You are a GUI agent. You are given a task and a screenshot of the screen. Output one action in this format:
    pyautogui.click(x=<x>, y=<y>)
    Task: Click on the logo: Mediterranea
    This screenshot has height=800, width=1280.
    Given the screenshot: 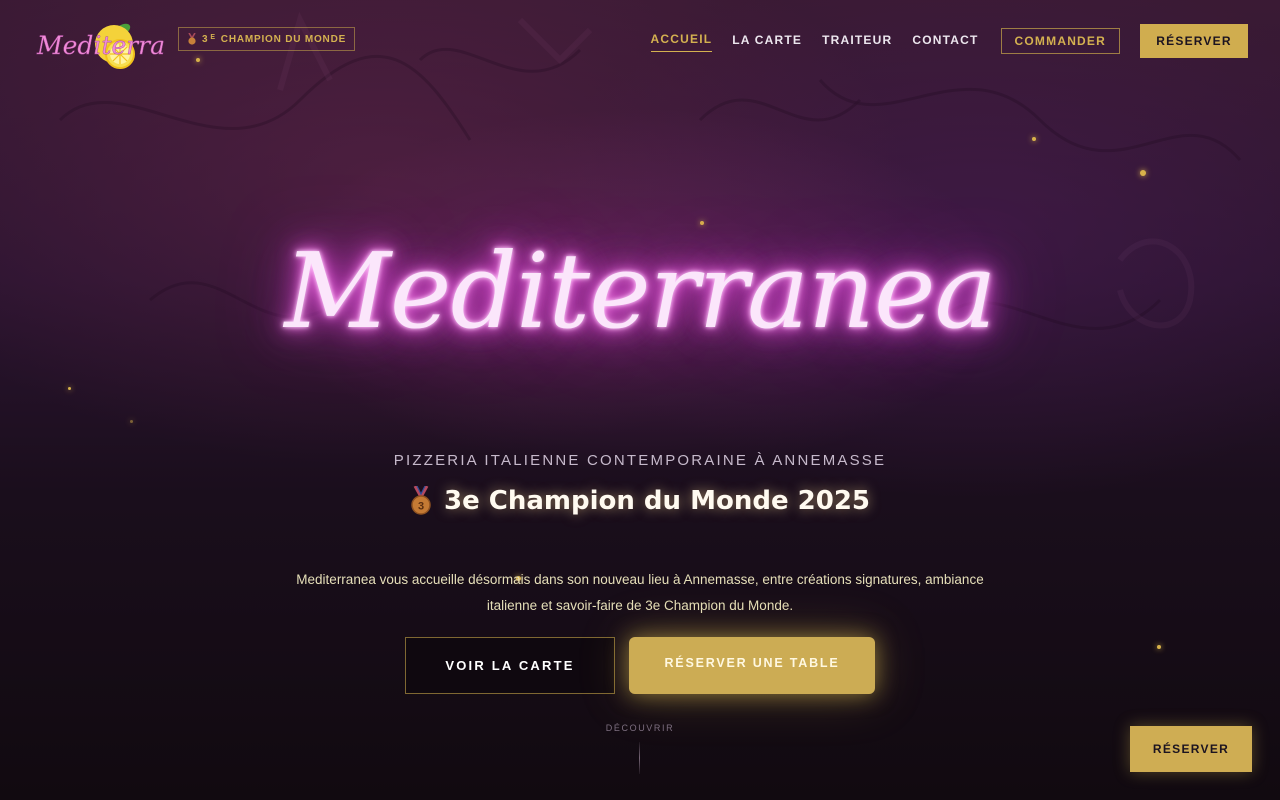 What is the action you would take?
    pyautogui.click(x=122, y=41)
    